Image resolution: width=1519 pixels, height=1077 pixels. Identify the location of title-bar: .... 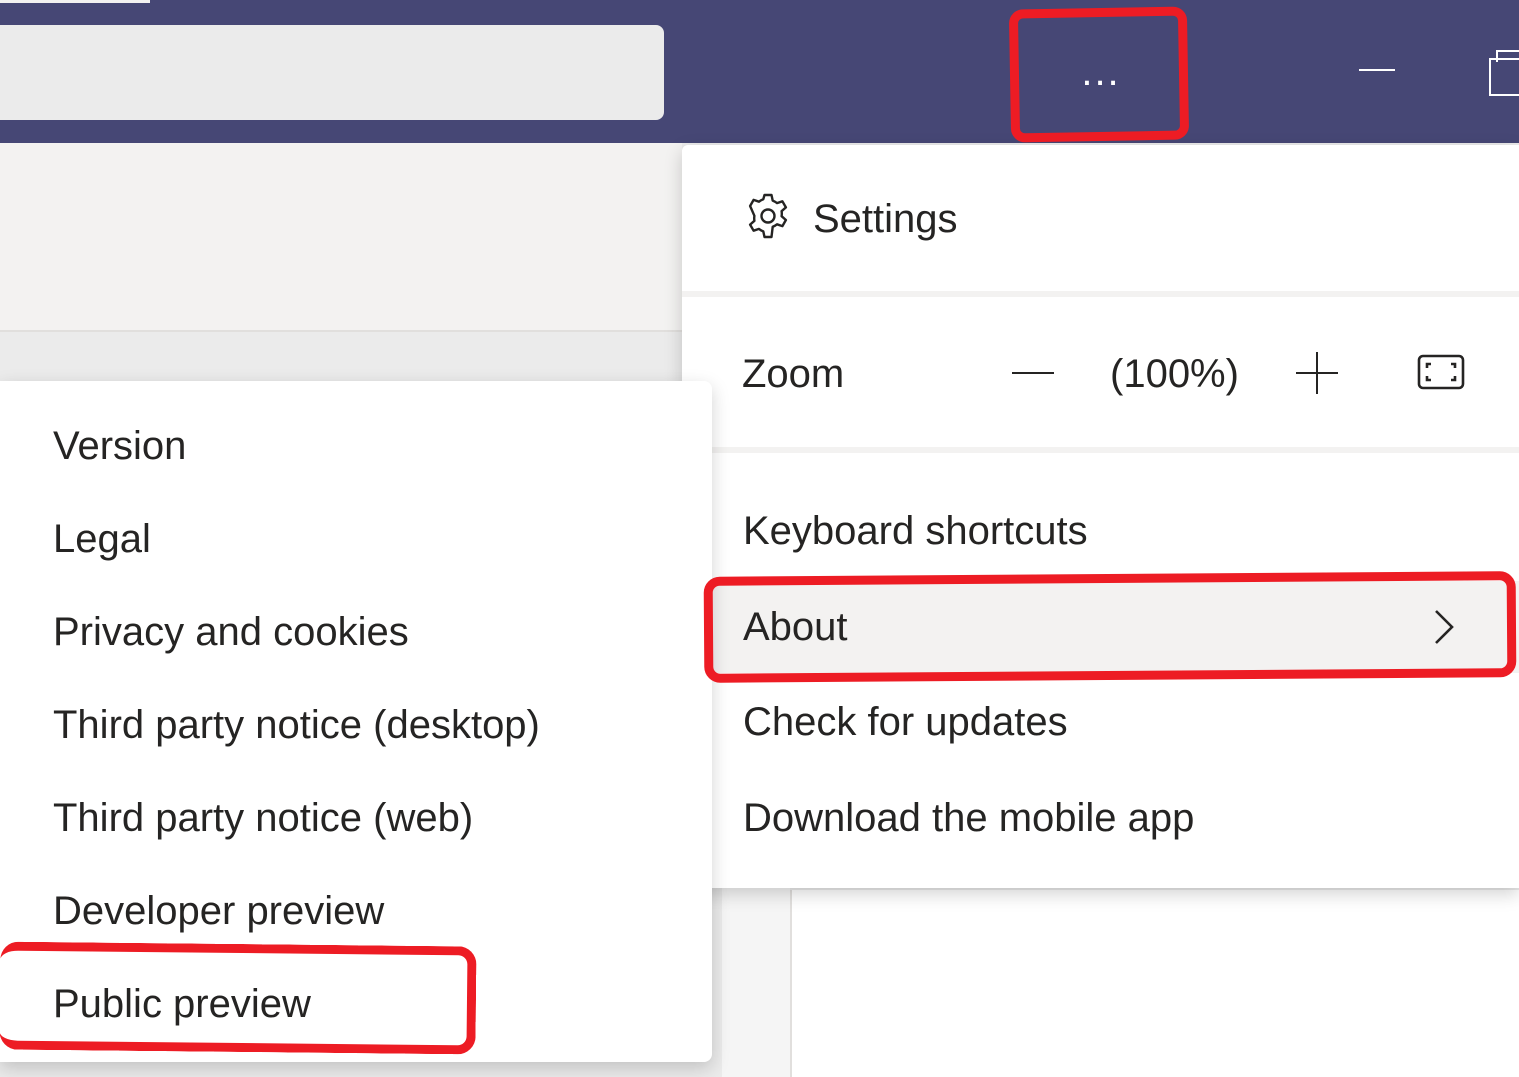
(759, 71).